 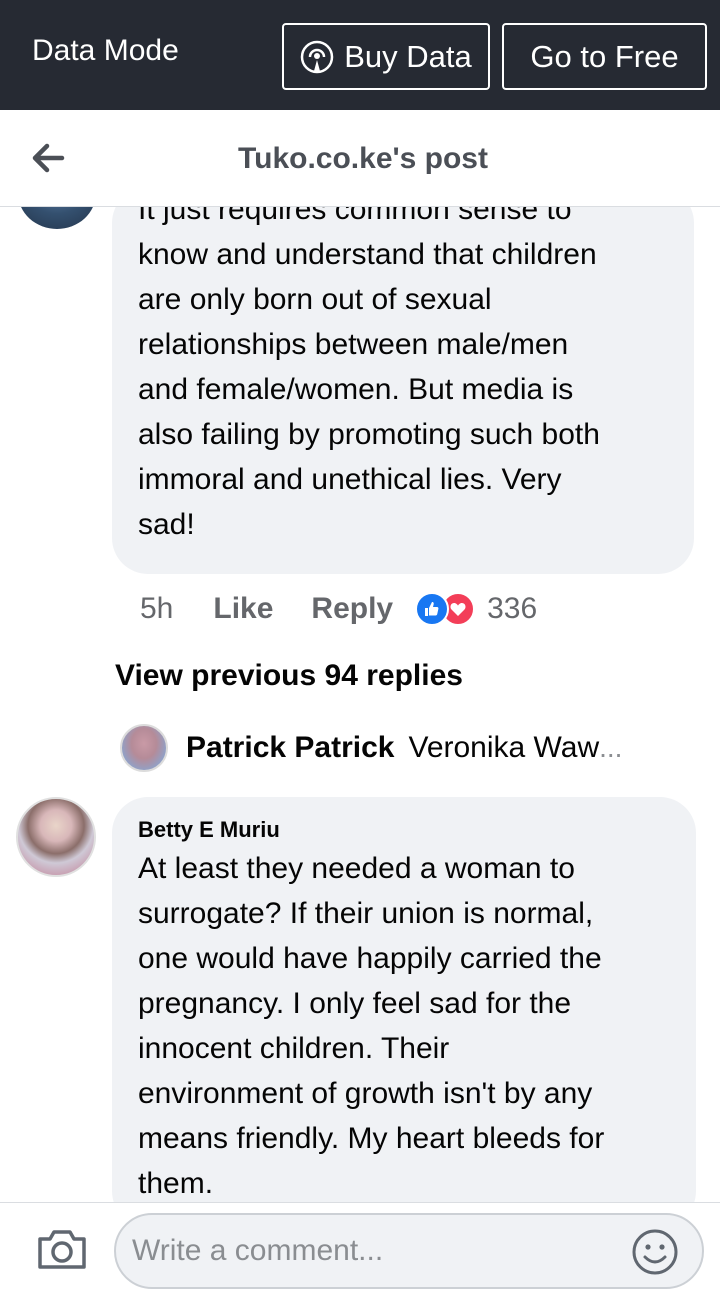 I want to click on comment-line: immoral and unethical lies. Very, so click(x=350, y=479).